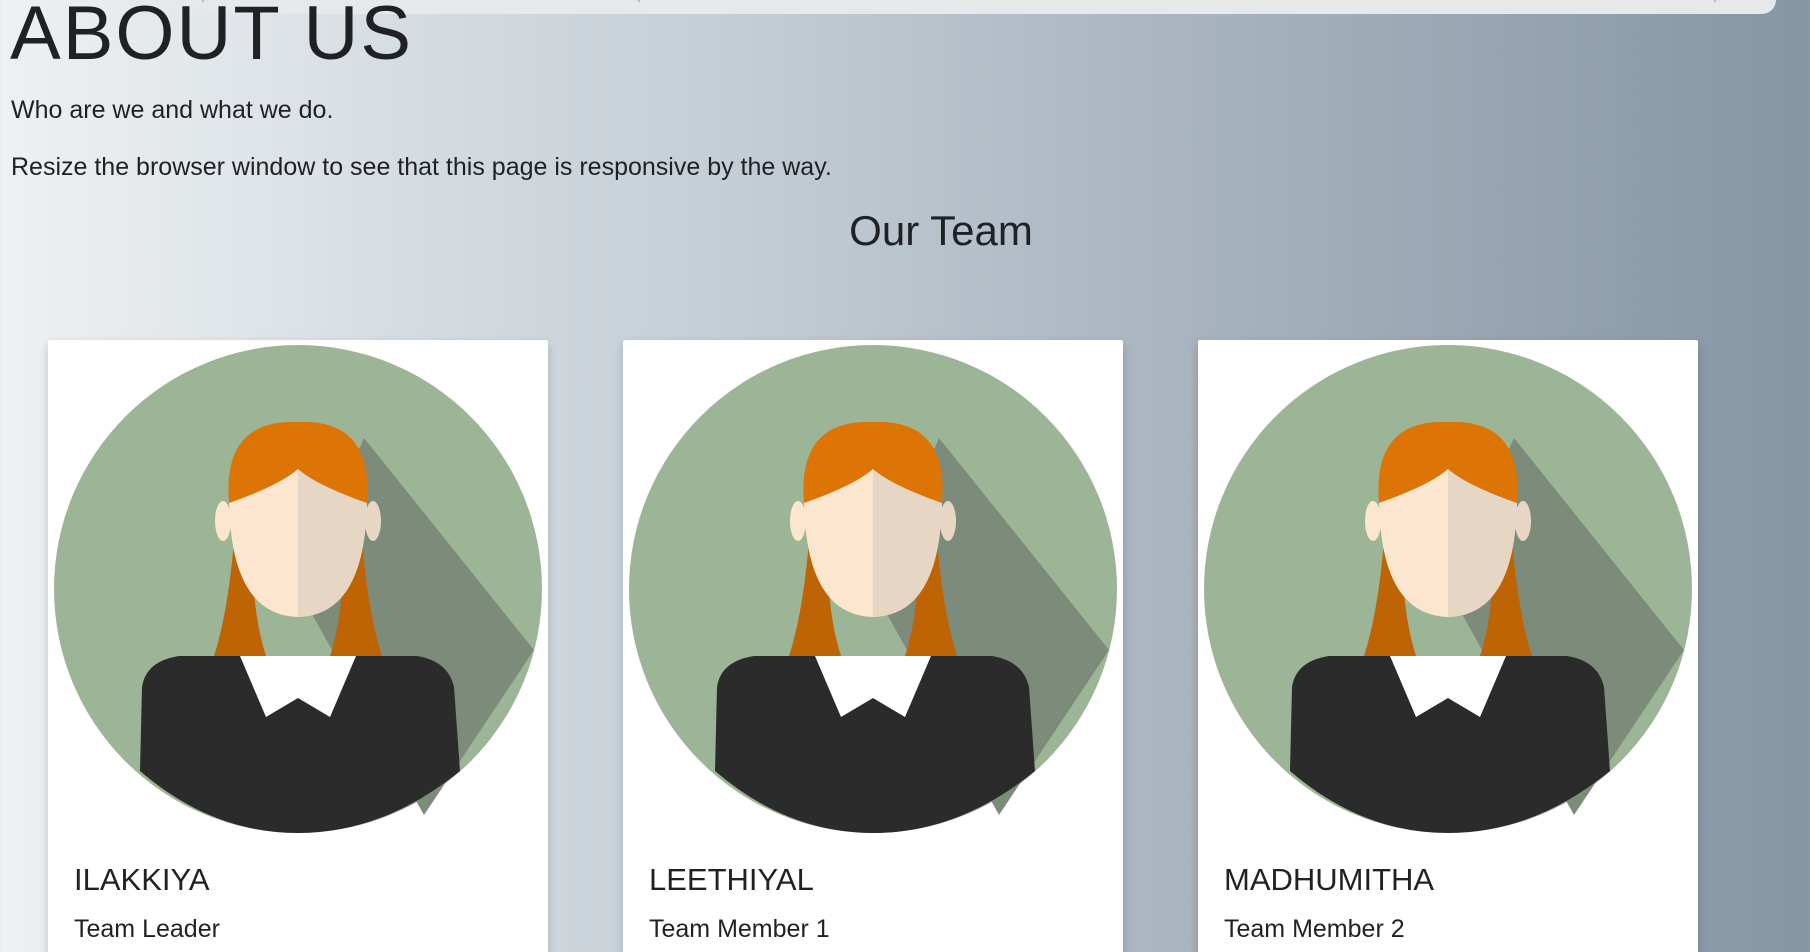  I want to click on member-name: ILAKKIYA, so click(142, 879).